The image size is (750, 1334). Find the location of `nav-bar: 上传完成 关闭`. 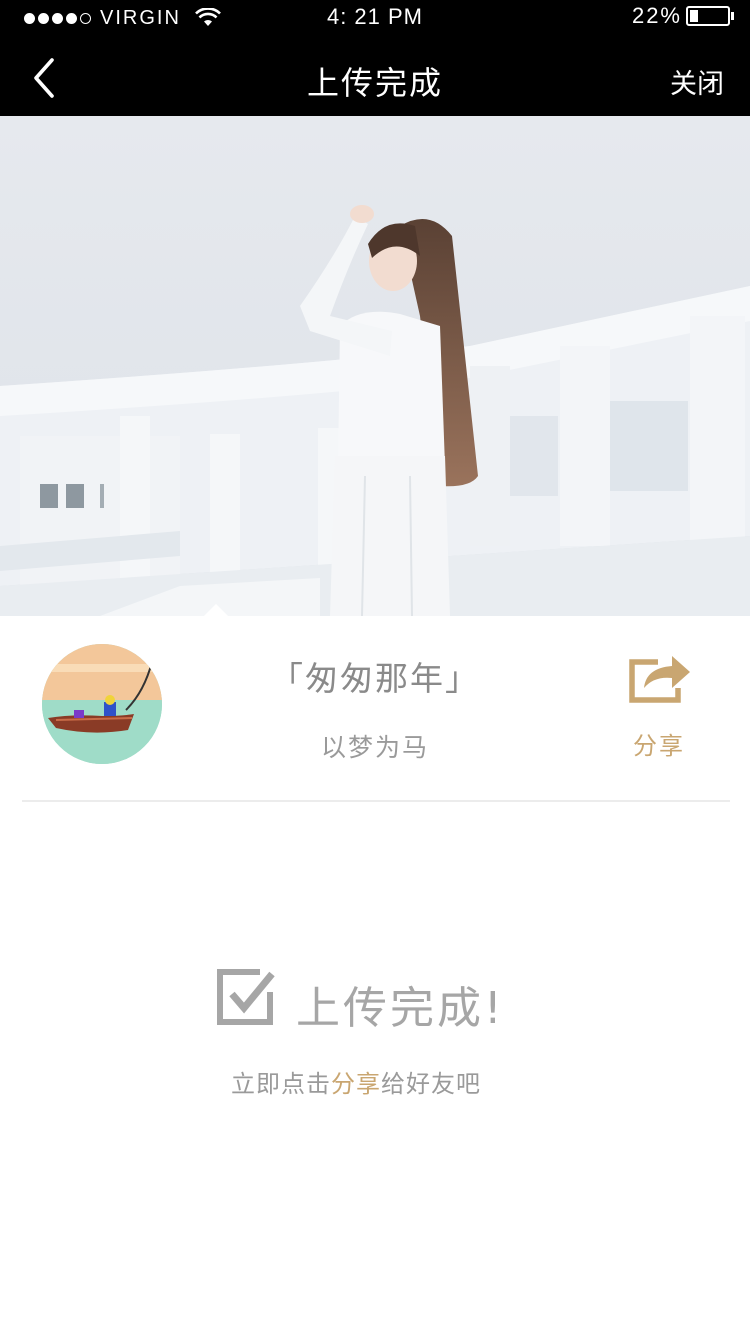

nav-bar: 上传完成 关闭 is located at coordinates (375, 78).